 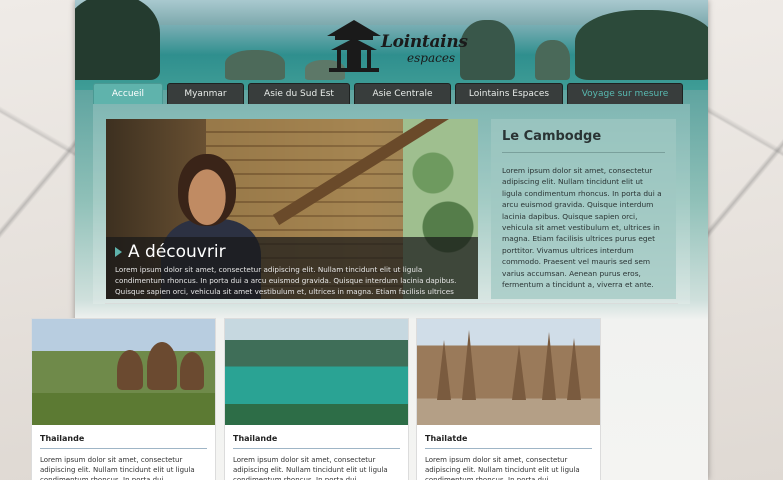 What do you see at coordinates (745, 240) in the screenshot?
I see `marble-background-right` at bounding box center [745, 240].